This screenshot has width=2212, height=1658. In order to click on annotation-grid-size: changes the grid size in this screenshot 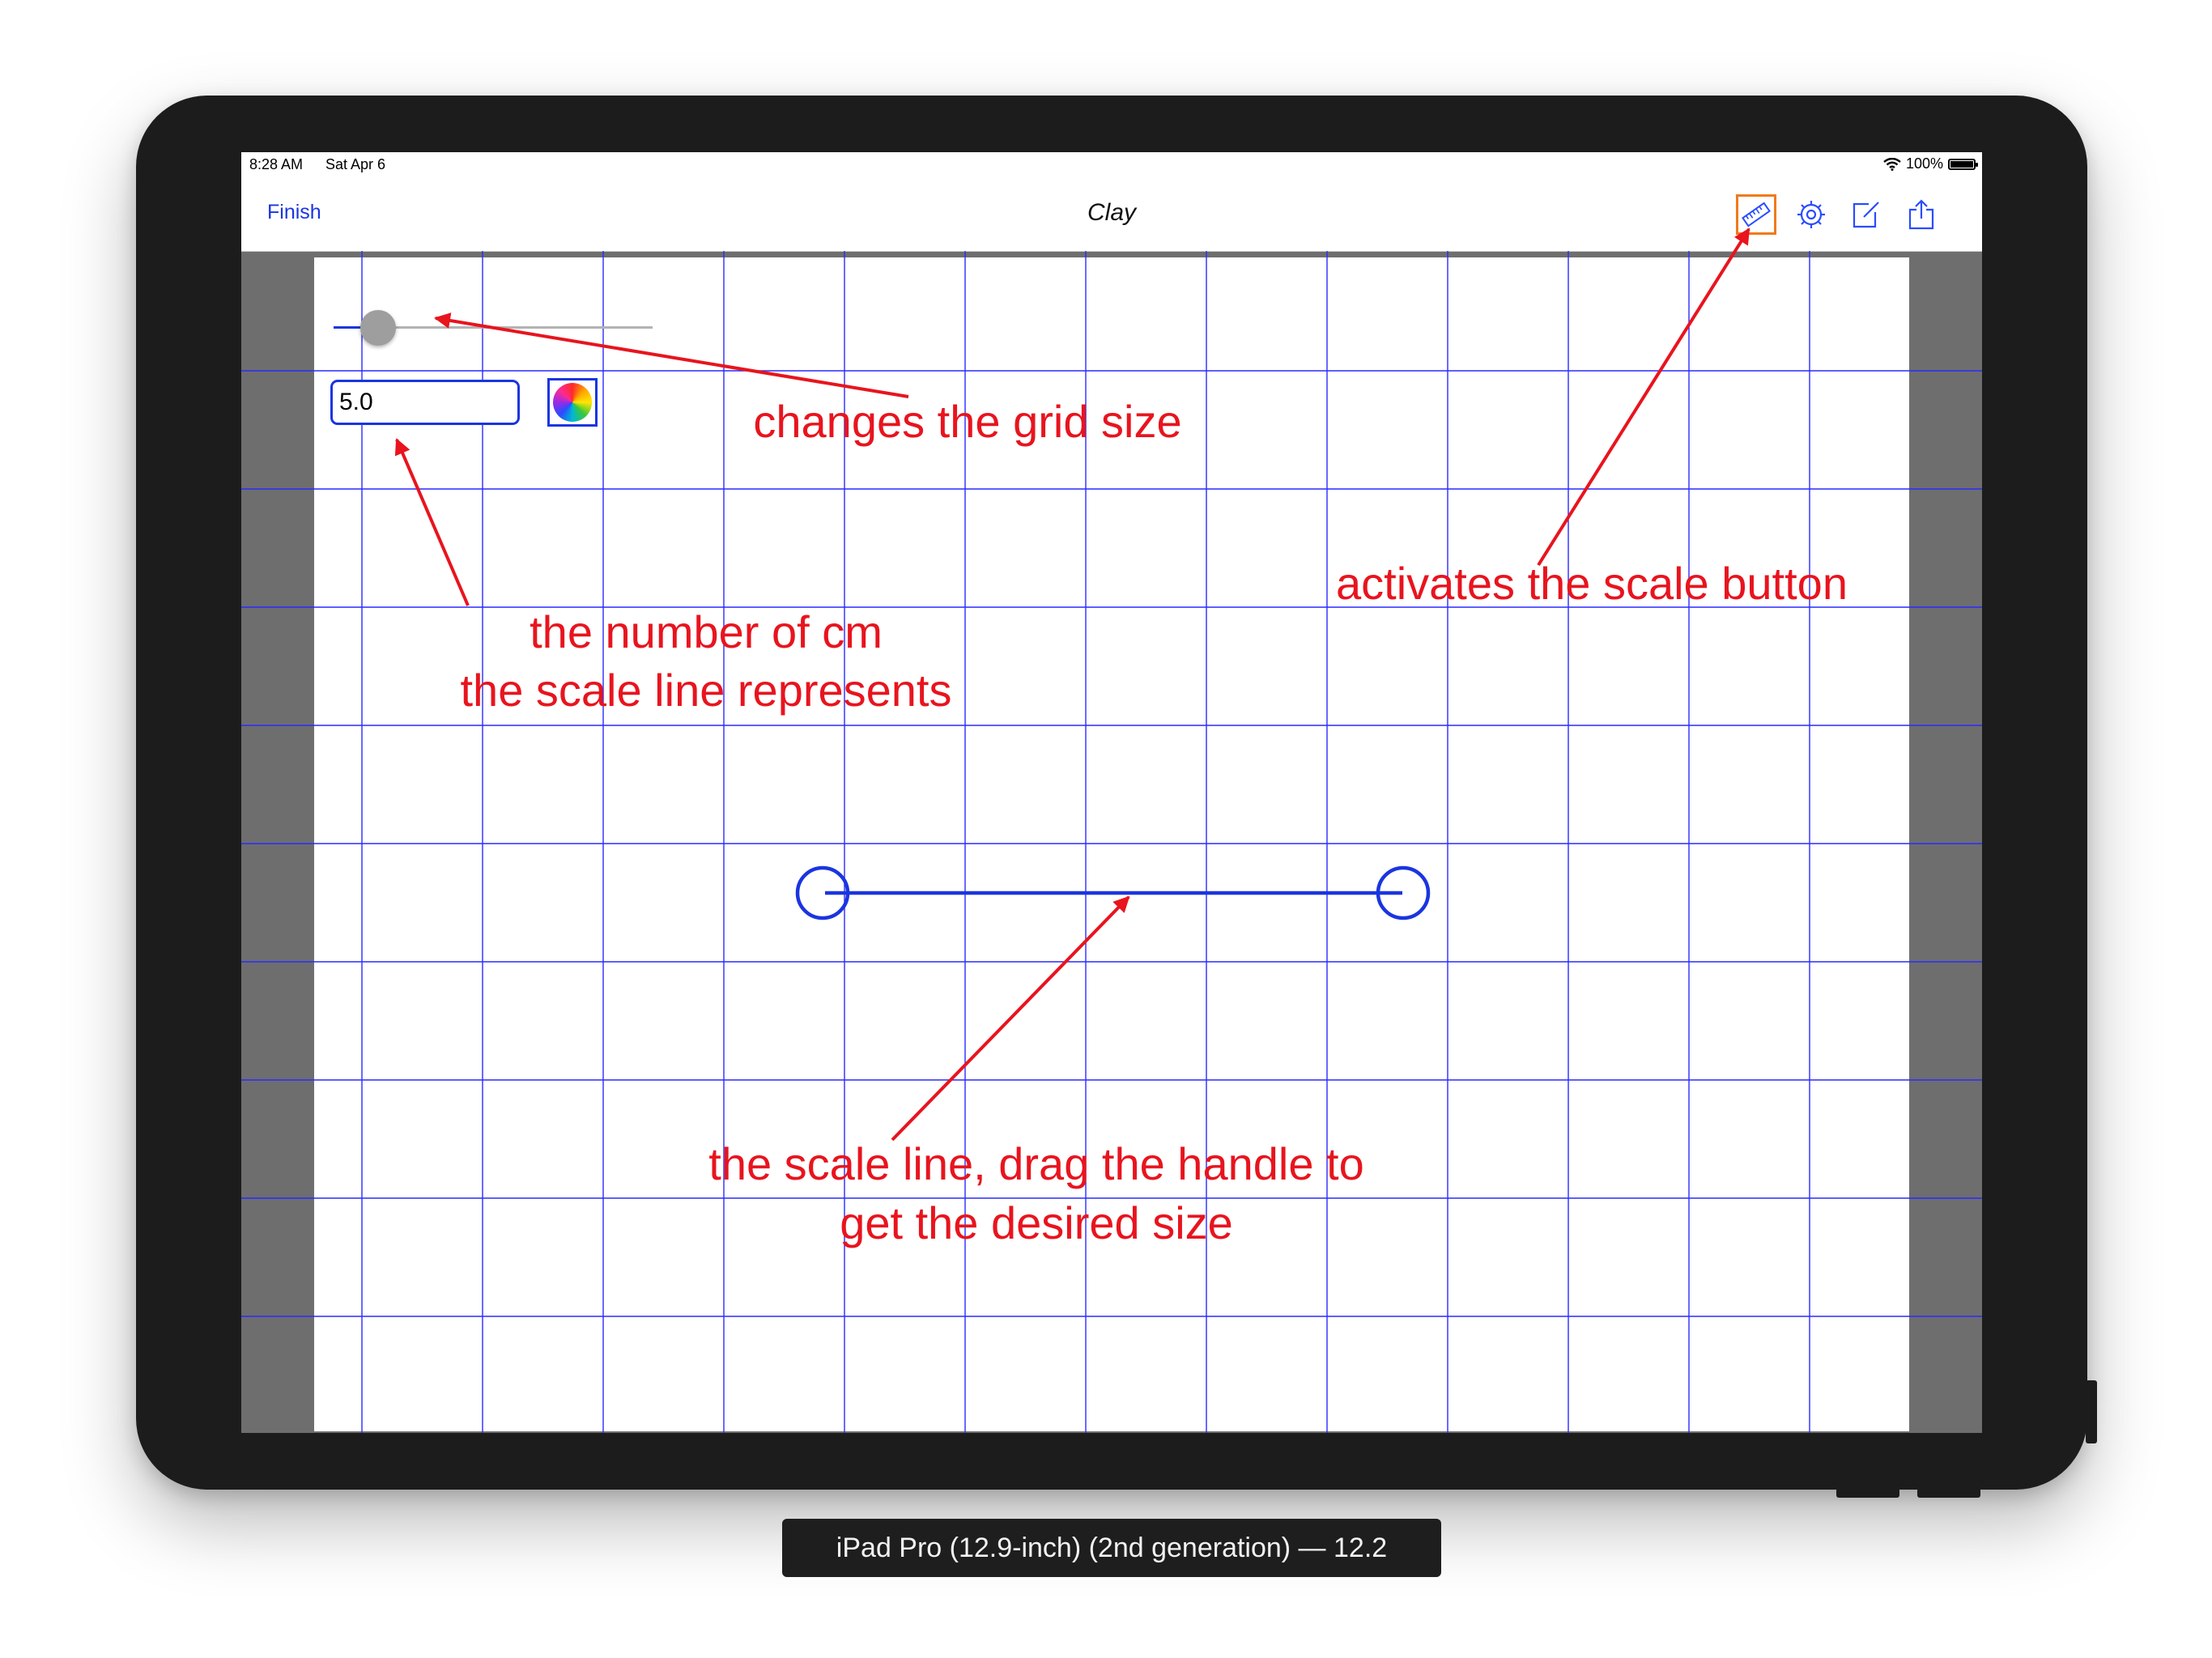, I will do `click(967, 421)`.